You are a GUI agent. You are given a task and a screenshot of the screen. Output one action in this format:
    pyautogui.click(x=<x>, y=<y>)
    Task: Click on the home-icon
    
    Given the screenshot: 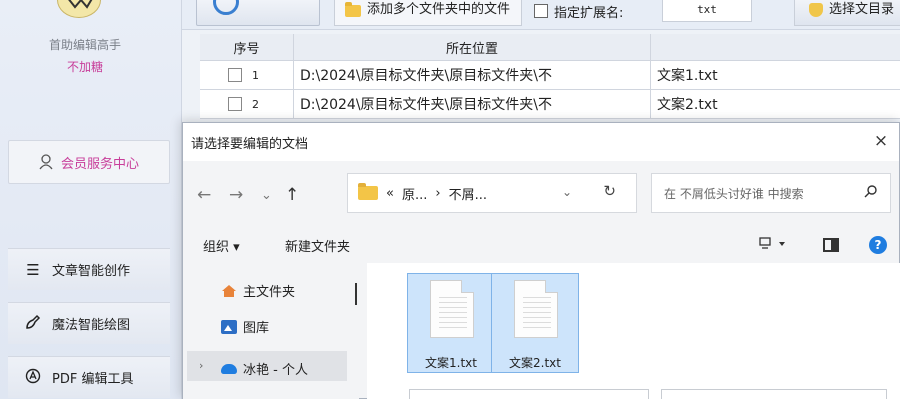 What is the action you would take?
    pyautogui.click(x=229, y=291)
    